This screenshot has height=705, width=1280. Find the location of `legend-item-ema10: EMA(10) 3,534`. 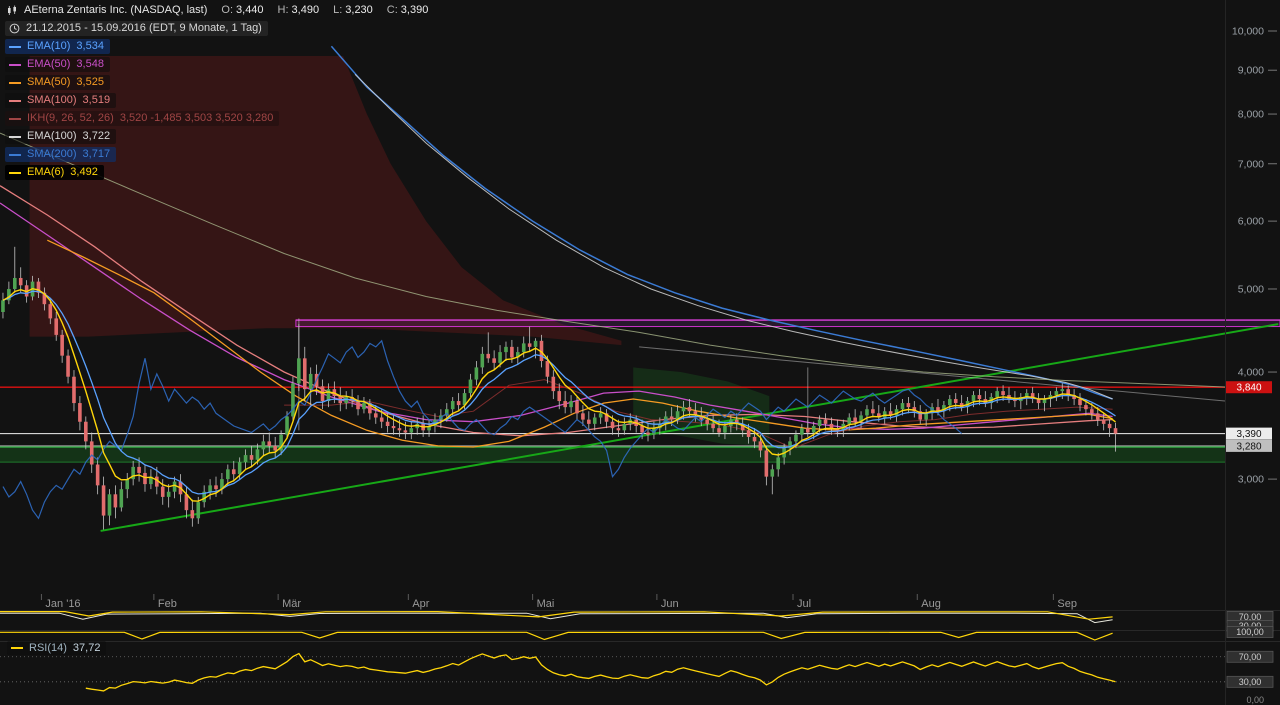

legend-item-ema10: EMA(10) 3,534 is located at coordinates (57, 46).